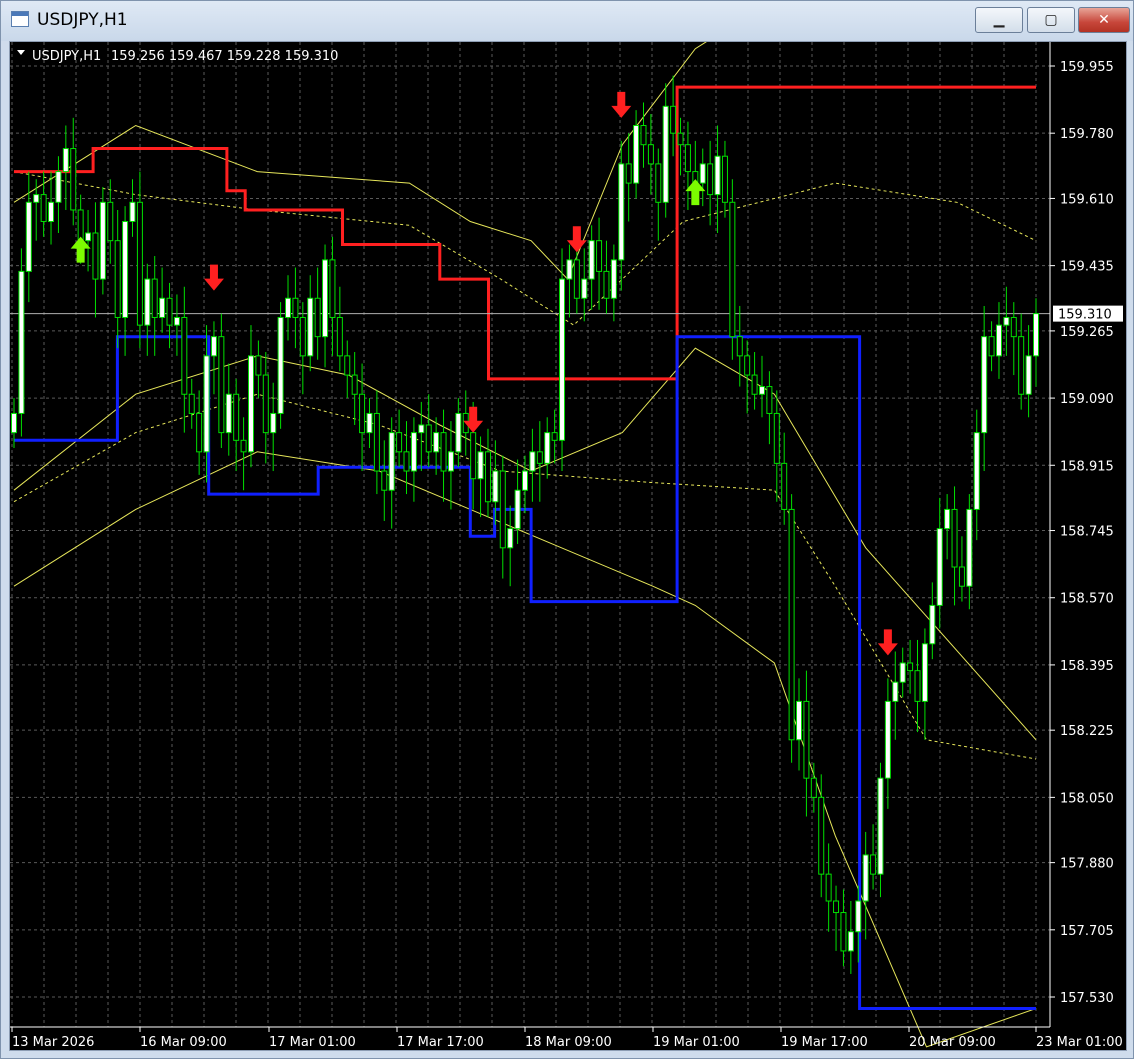  What do you see at coordinates (1104, 20) in the screenshot?
I see `close-button: ✕` at bounding box center [1104, 20].